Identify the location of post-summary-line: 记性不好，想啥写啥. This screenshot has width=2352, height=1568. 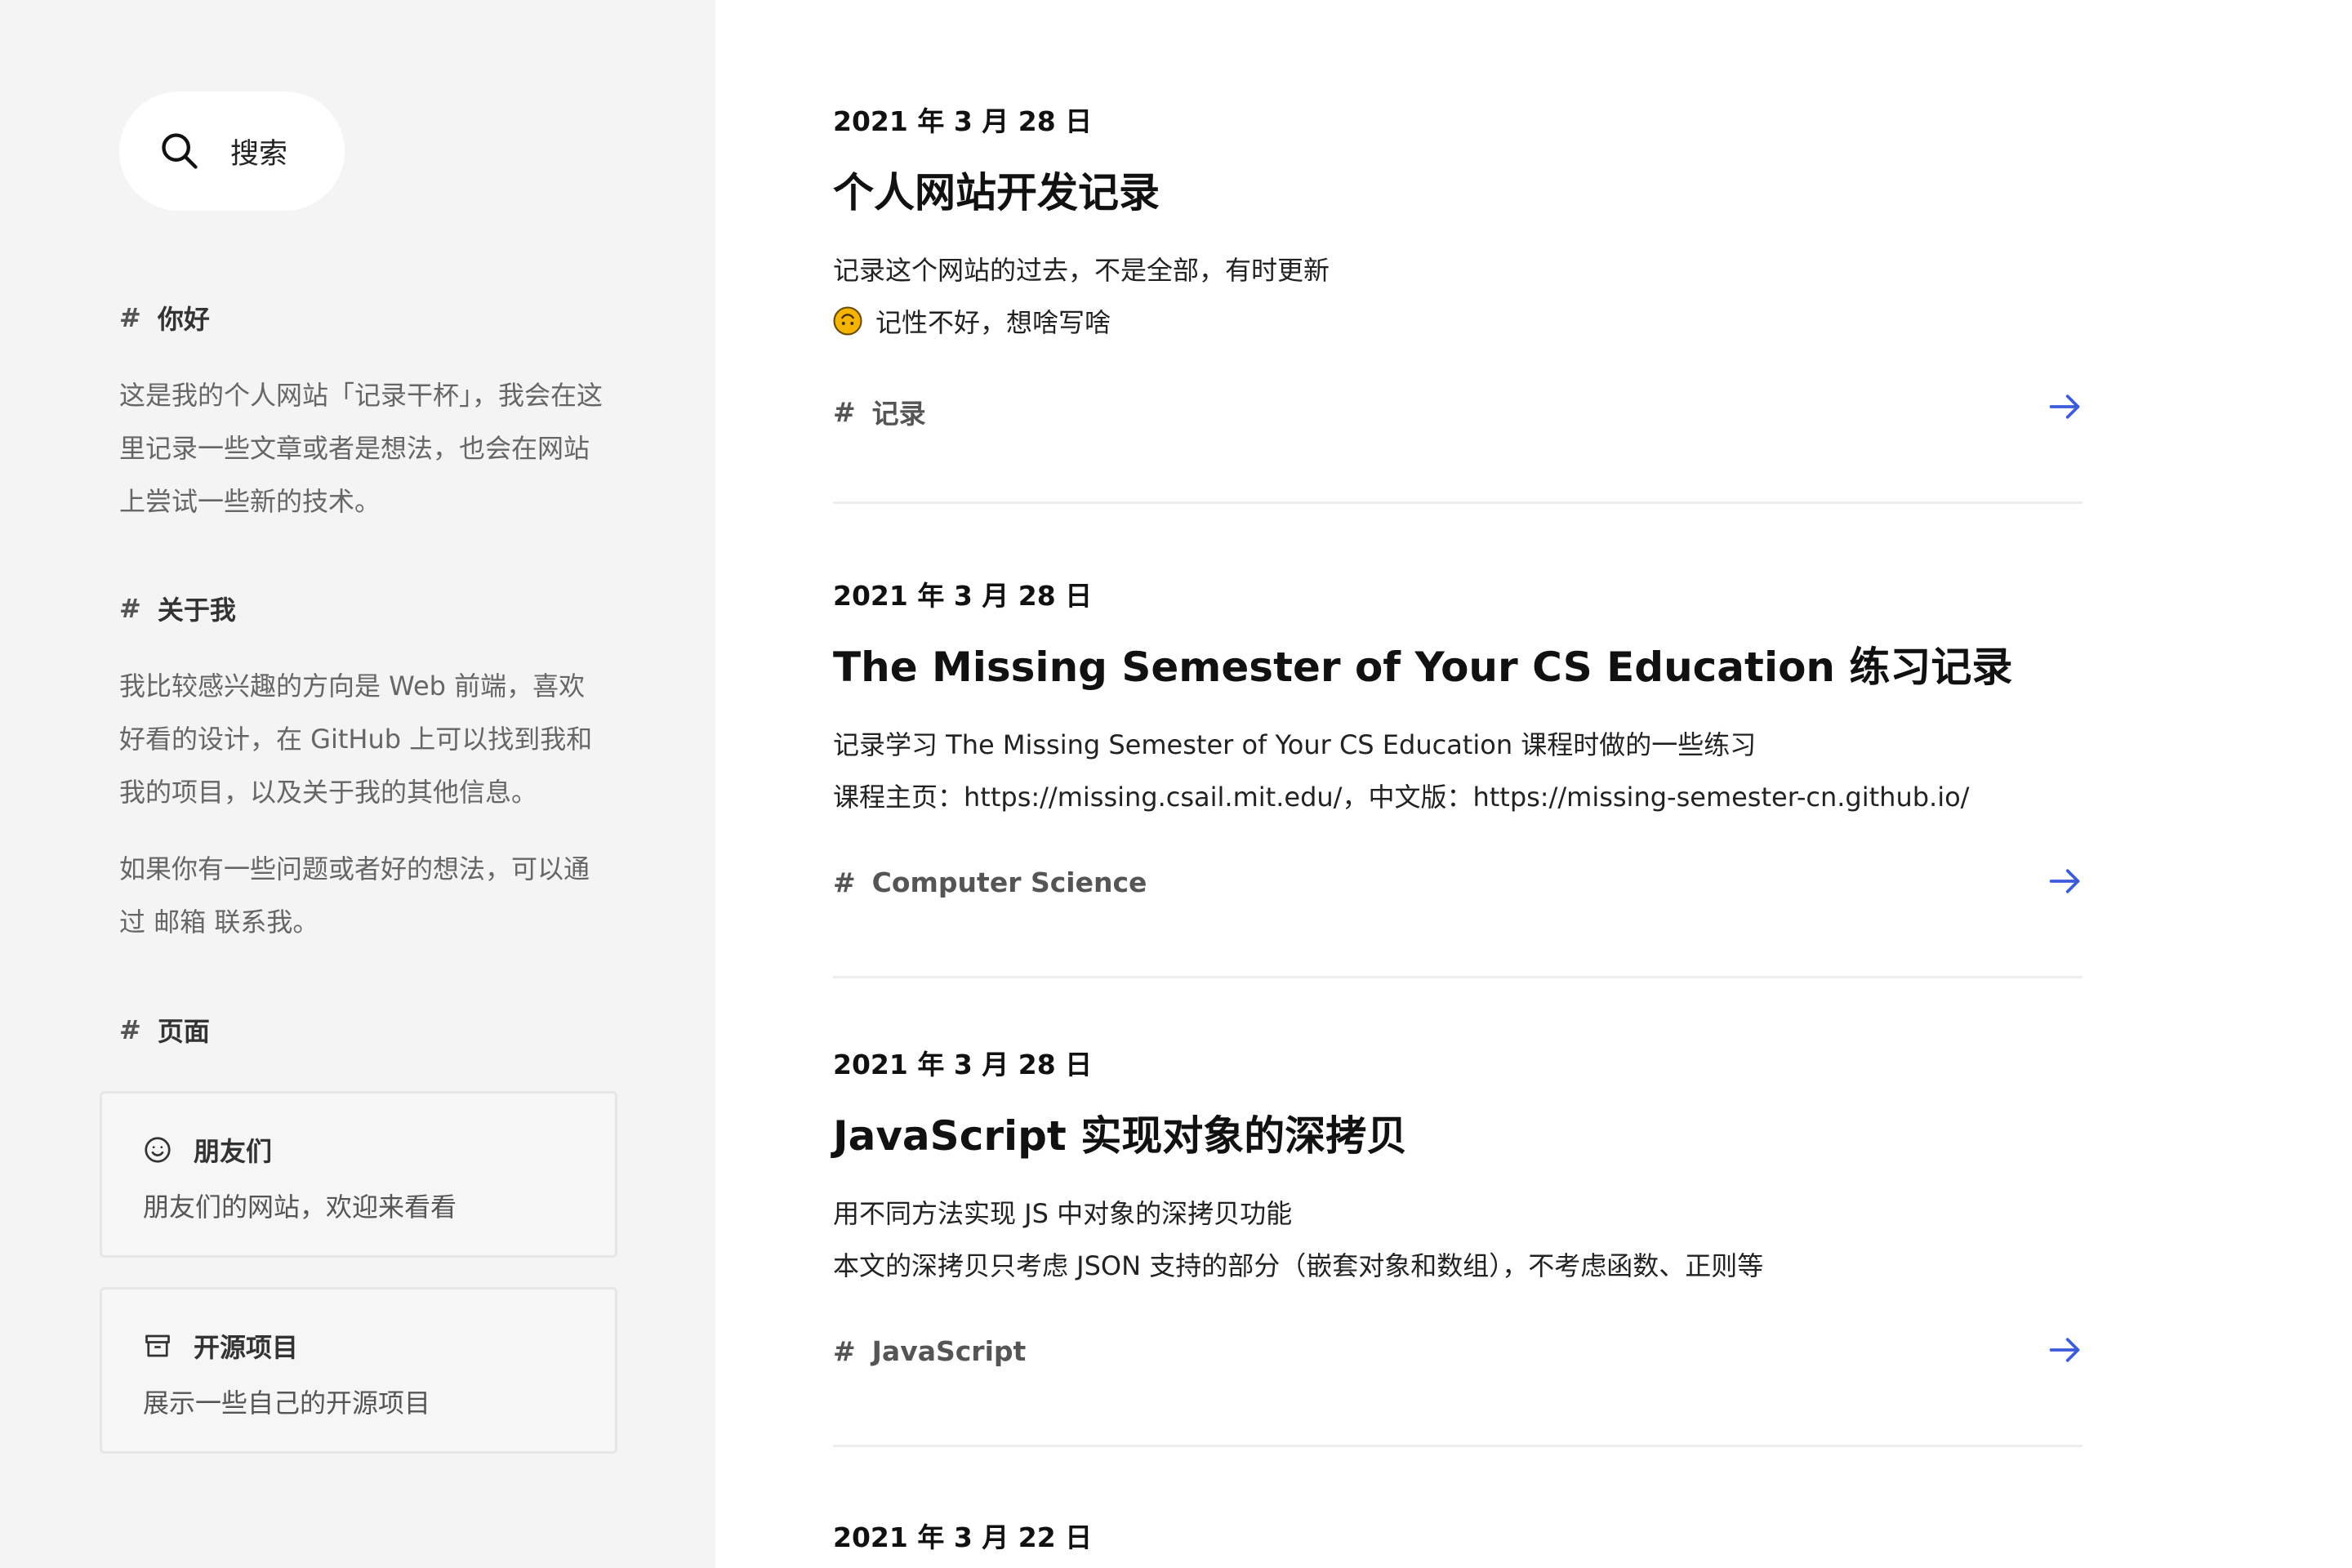
(972, 321).